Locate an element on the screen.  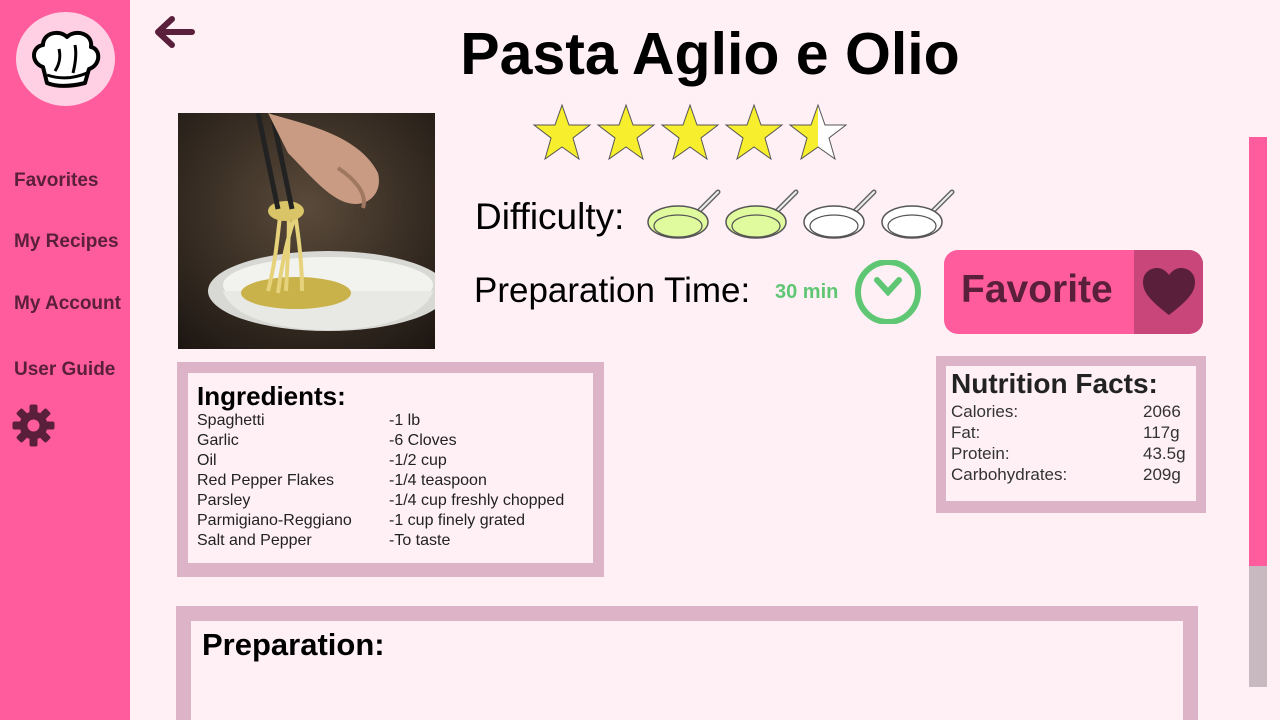
ingredient-amount: -1 cup finely grated is located at coordinates (457, 520).